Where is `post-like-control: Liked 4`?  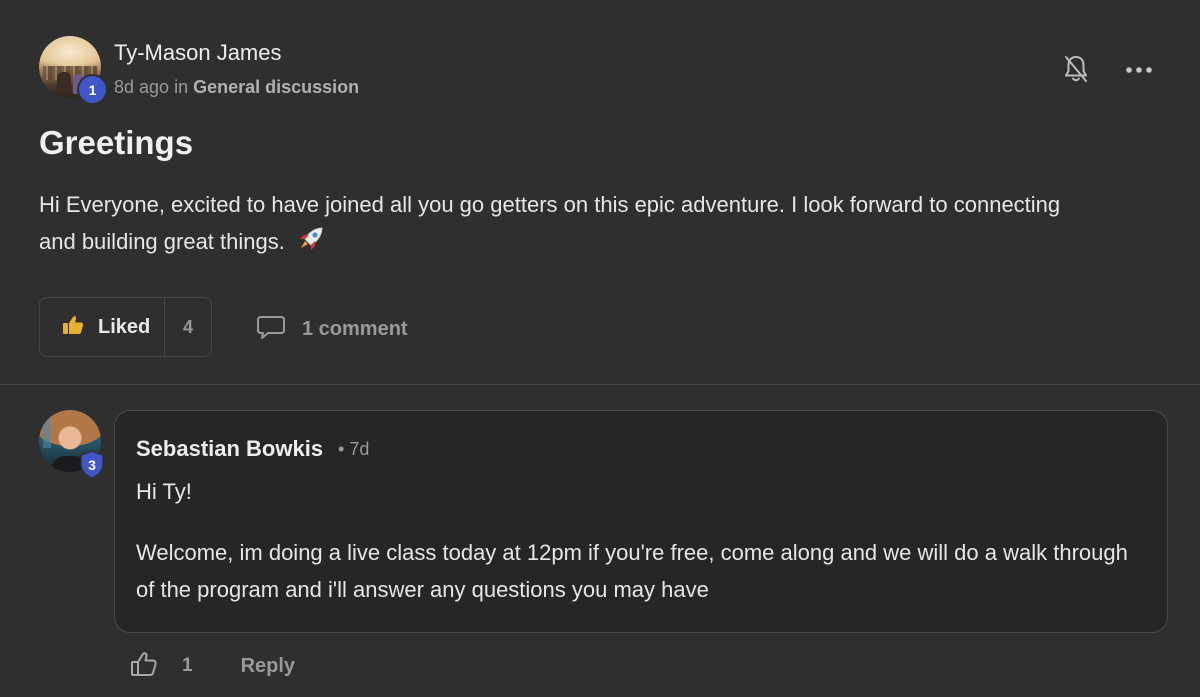
post-like-control: Liked 4 is located at coordinates (125, 327).